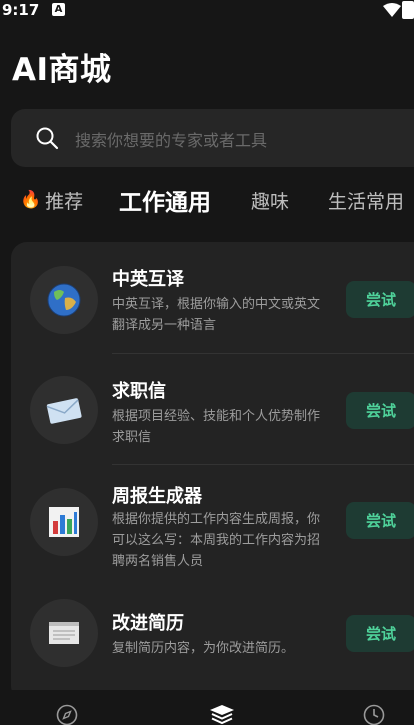  Describe the element at coordinates (203, 648) in the screenshot. I see `item-description: 复制简历内容，为你改进简历。` at that location.